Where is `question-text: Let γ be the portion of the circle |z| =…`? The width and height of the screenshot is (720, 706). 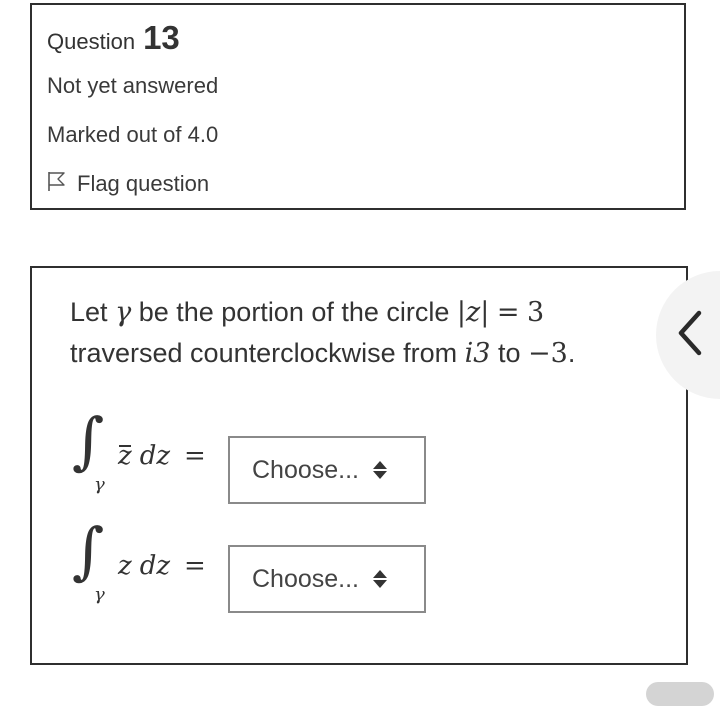
question-text: Let γ be the portion of the circle |z| =… is located at coordinates (322, 333).